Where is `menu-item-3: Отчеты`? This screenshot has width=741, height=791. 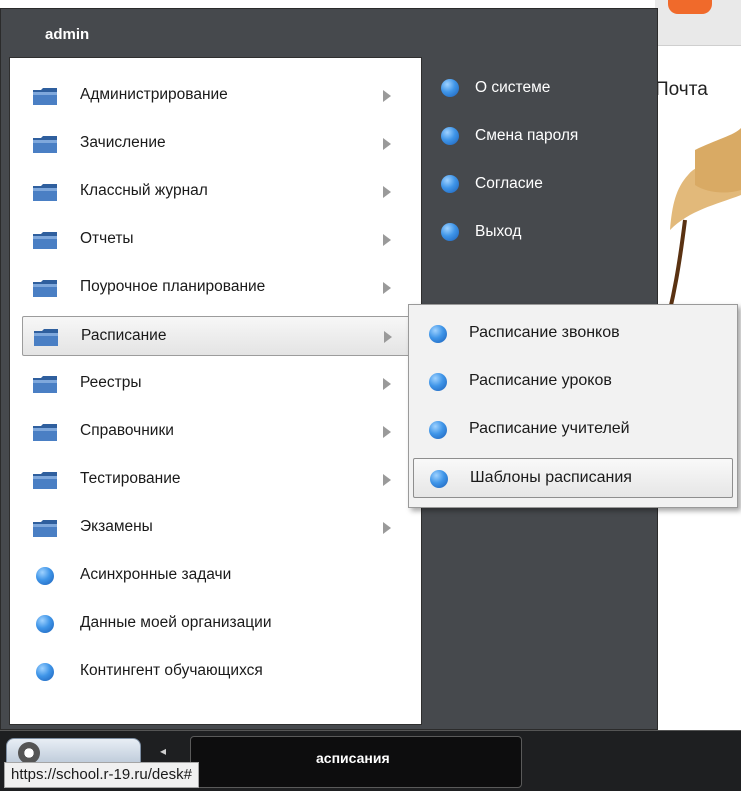 menu-item-3: Отчеты is located at coordinates (215, 240).